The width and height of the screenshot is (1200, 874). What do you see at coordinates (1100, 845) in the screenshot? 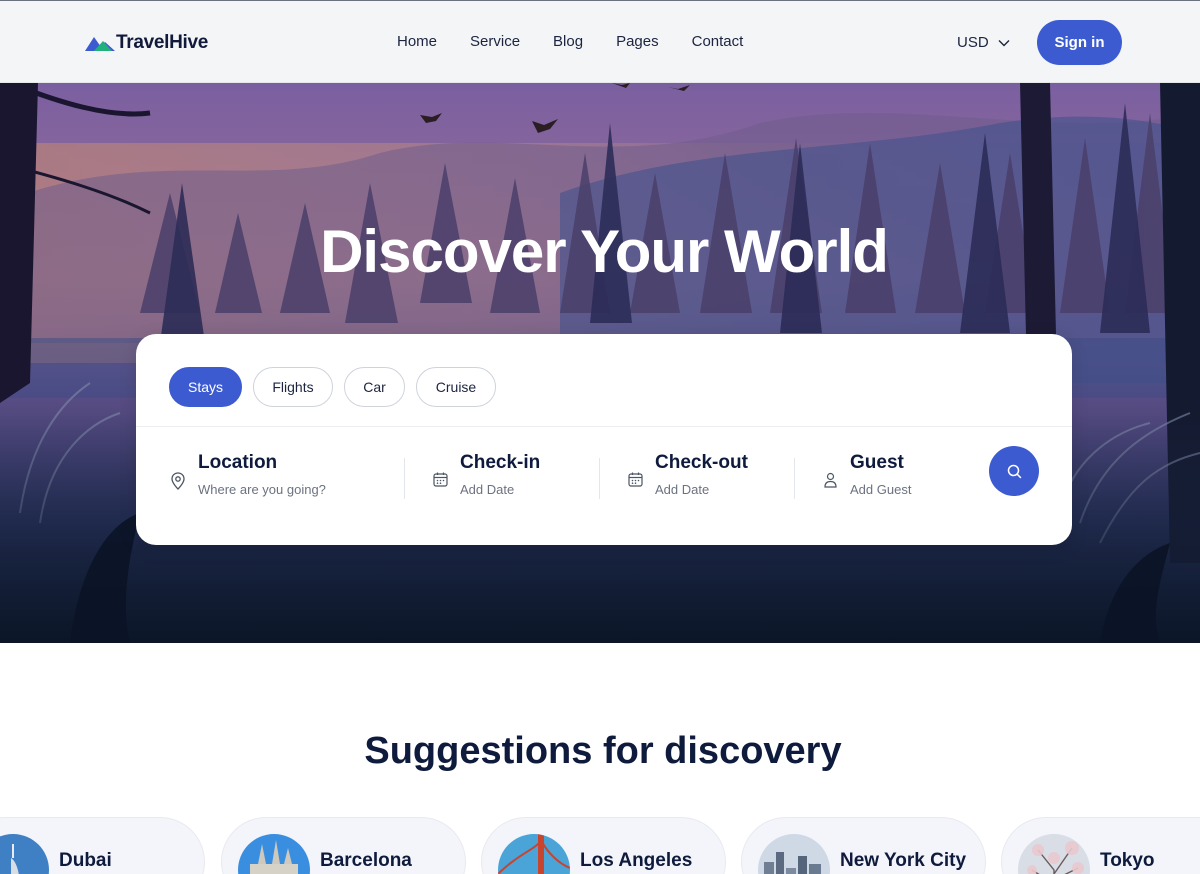
I see `suggestion-card-tokyo: Tokyo` at bounding box center [1100, 845].